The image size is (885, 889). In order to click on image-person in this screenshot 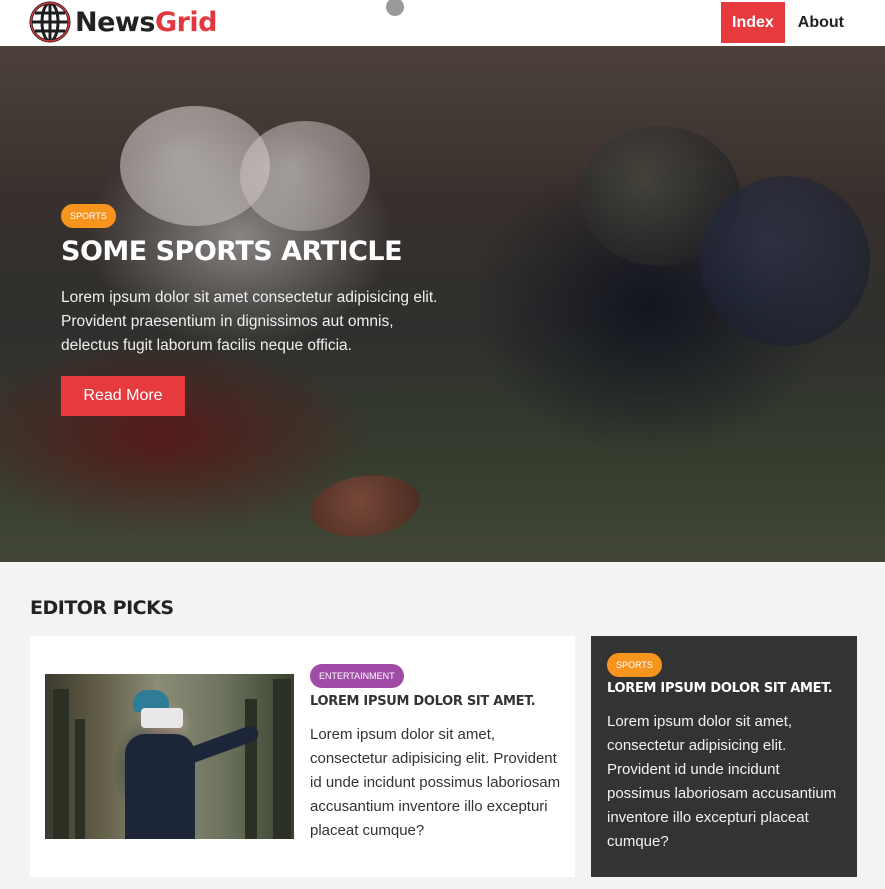, I will do `click(160, 786)`.